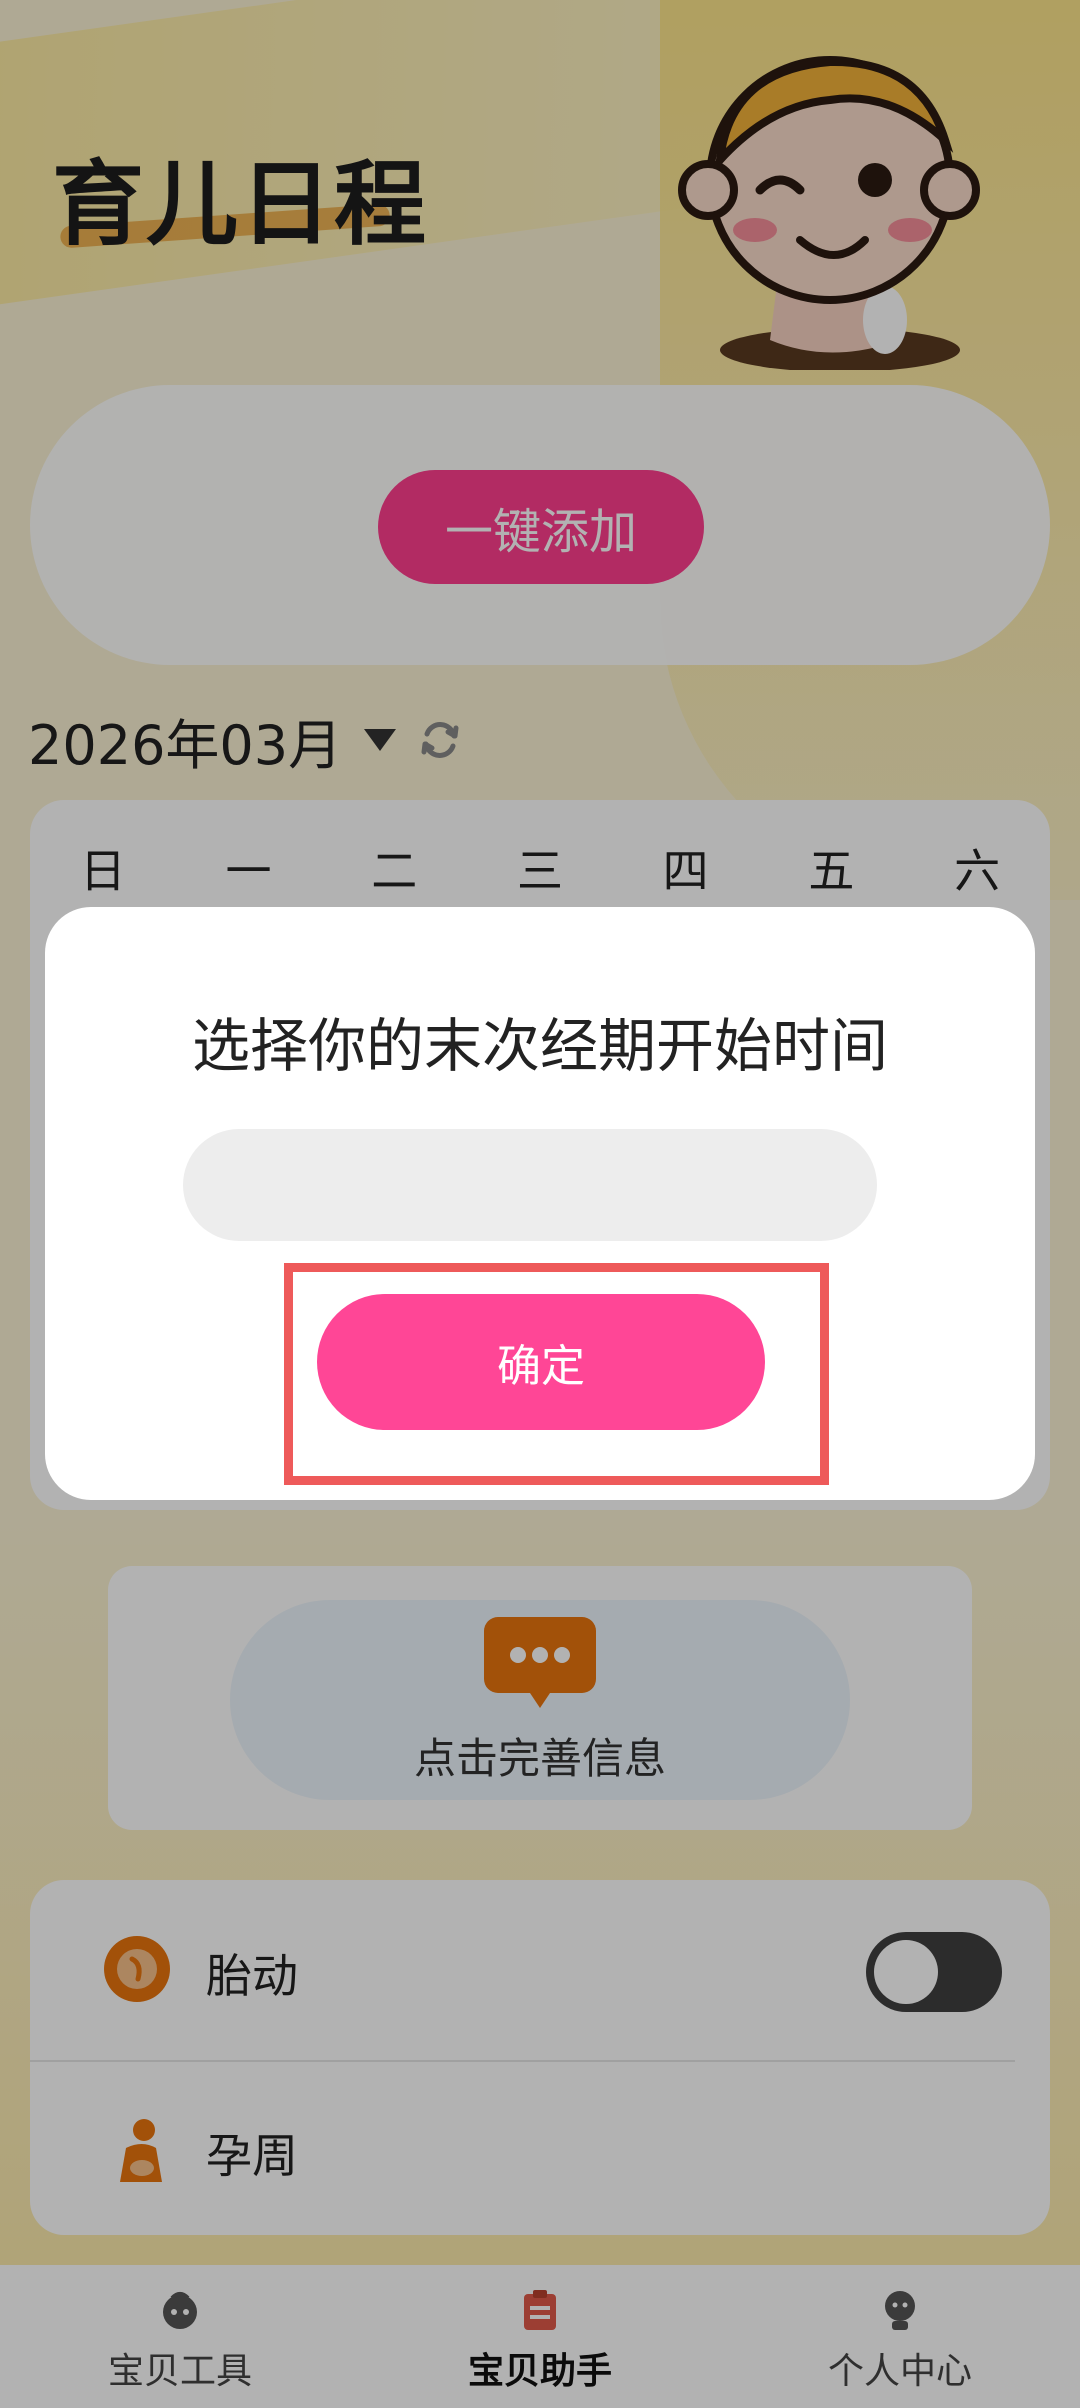  I want to click on date-picker-field, so click(530, 1185).